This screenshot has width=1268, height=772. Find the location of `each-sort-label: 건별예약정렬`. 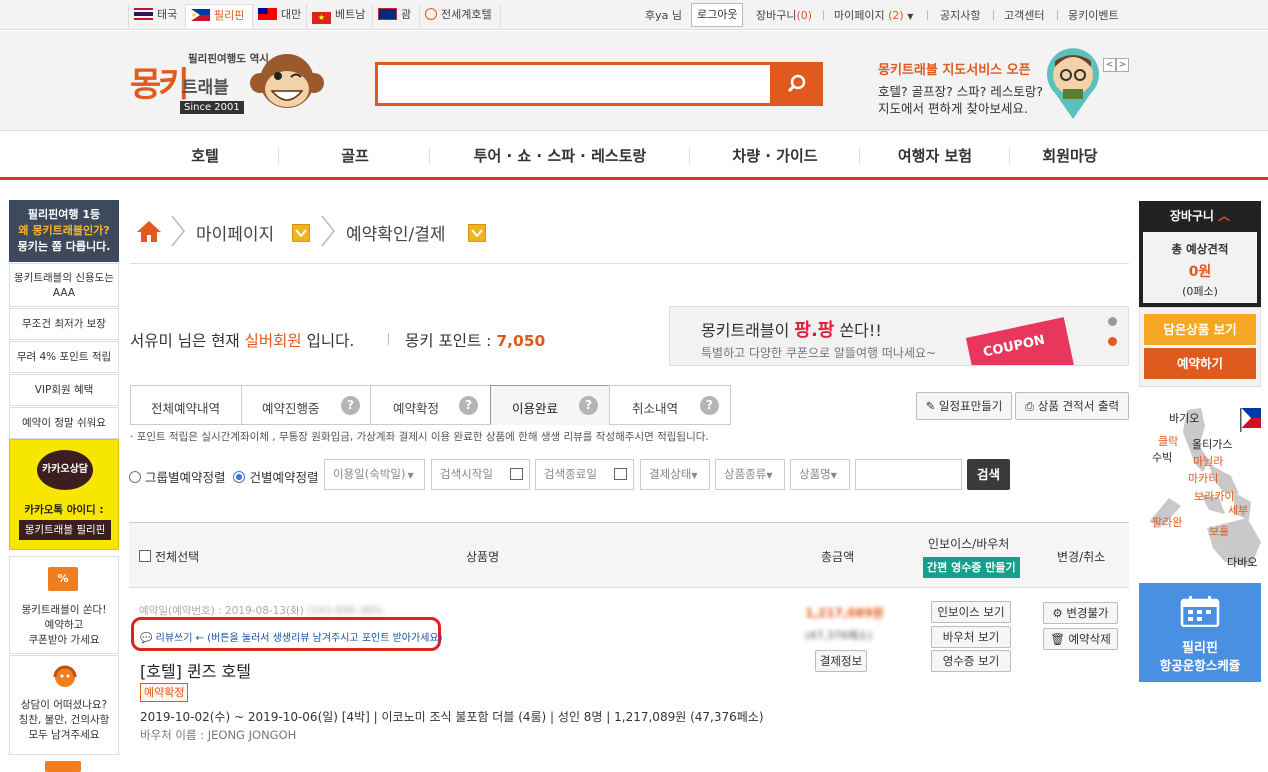

each-sort-label: 건별예약정렬 is located at coordinates (283, 477).